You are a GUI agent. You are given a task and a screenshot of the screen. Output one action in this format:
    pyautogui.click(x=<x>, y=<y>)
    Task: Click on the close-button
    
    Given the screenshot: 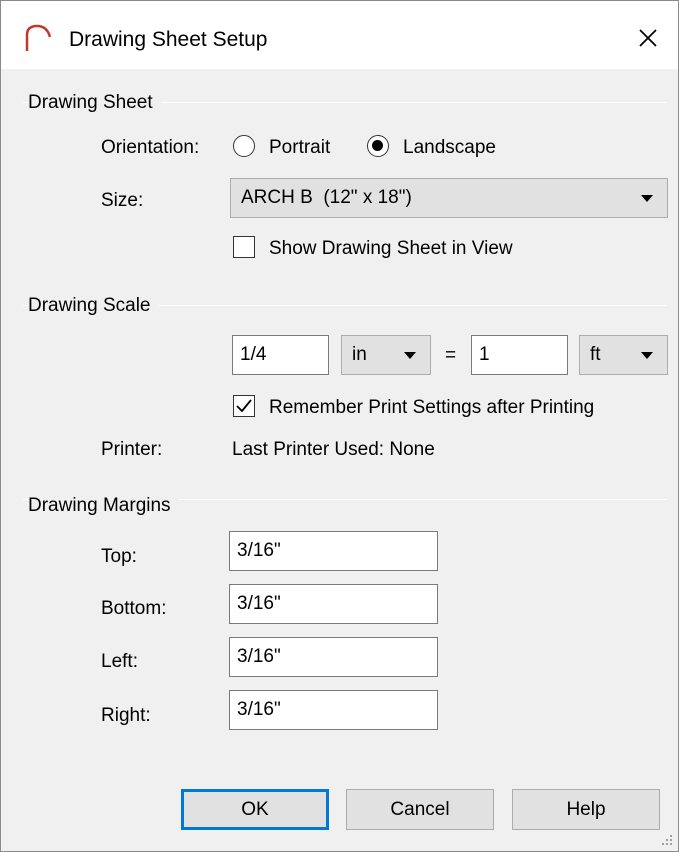 What is the action you would take?
    pyautogui.click(x=648, y=38)
    